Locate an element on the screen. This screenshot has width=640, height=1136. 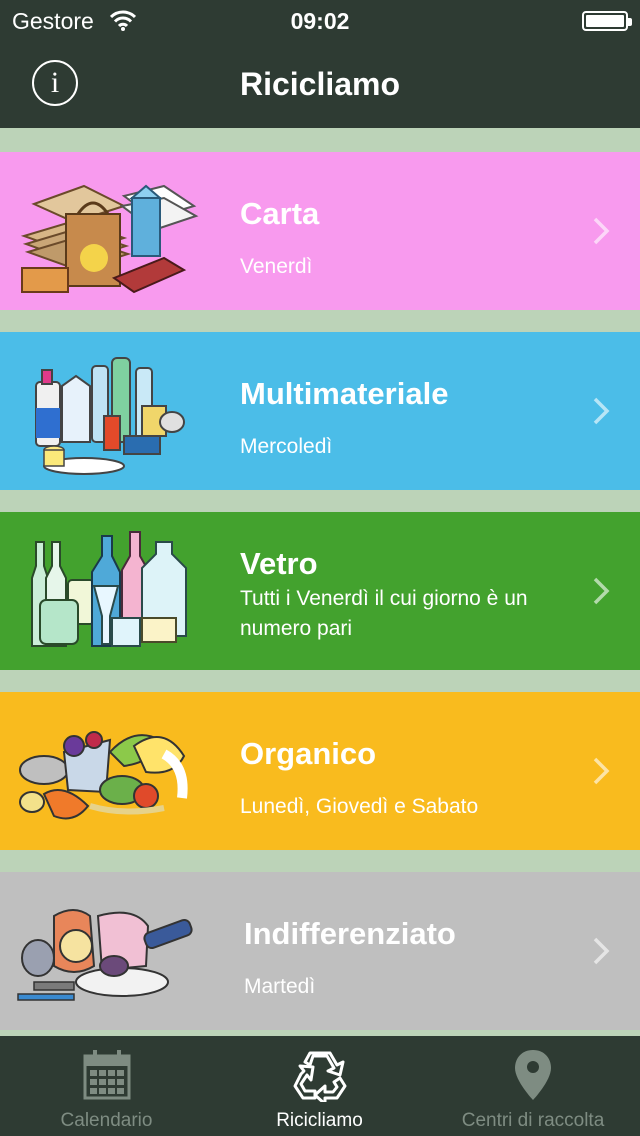
status-bar: Gestore 09:02 is located at coordinates (320, 20).